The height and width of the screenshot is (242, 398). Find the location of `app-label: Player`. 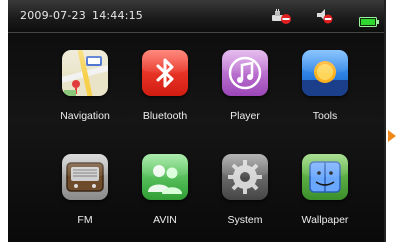

app-label: Player is located at coordinates (245, 116).